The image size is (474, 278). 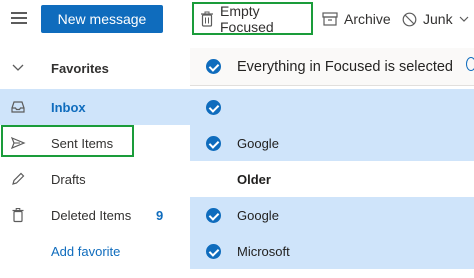 What do you see at coordinates (332, 251) in the screenshot?
I see `message-row: Microsoft` at bounding box center [332, 251].